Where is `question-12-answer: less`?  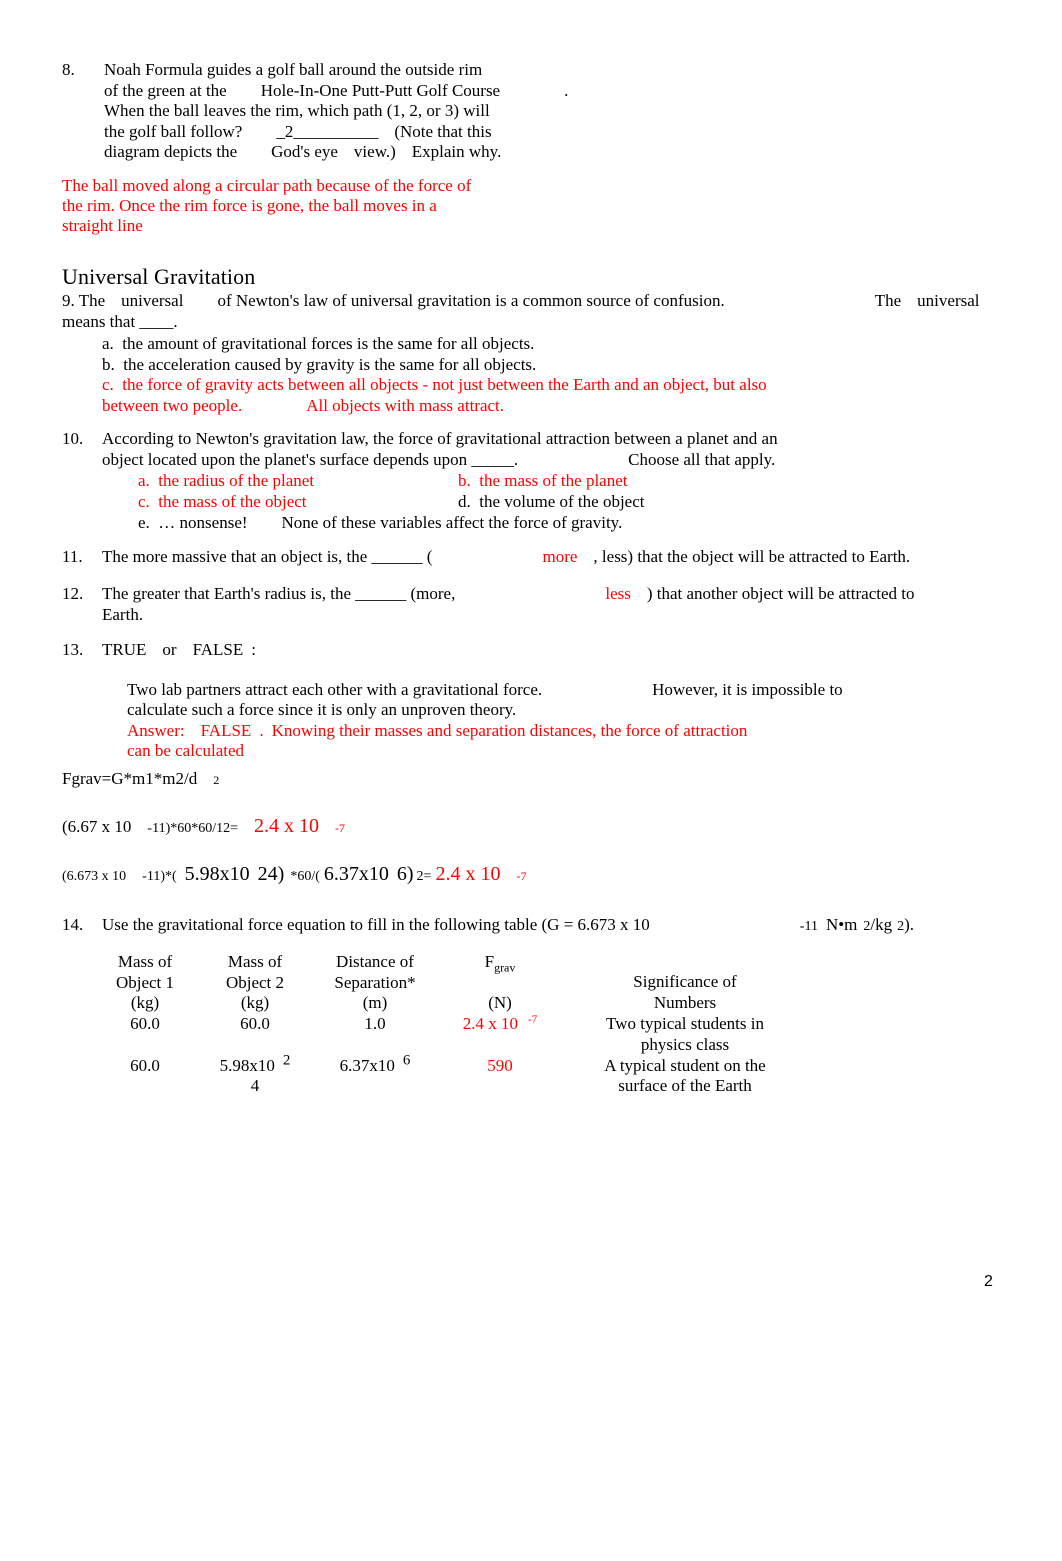 question-12-answer: less is located at coordinates (618, 593).